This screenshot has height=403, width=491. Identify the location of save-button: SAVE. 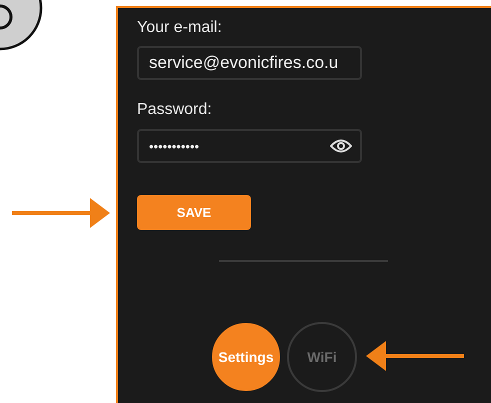
(194, 212).